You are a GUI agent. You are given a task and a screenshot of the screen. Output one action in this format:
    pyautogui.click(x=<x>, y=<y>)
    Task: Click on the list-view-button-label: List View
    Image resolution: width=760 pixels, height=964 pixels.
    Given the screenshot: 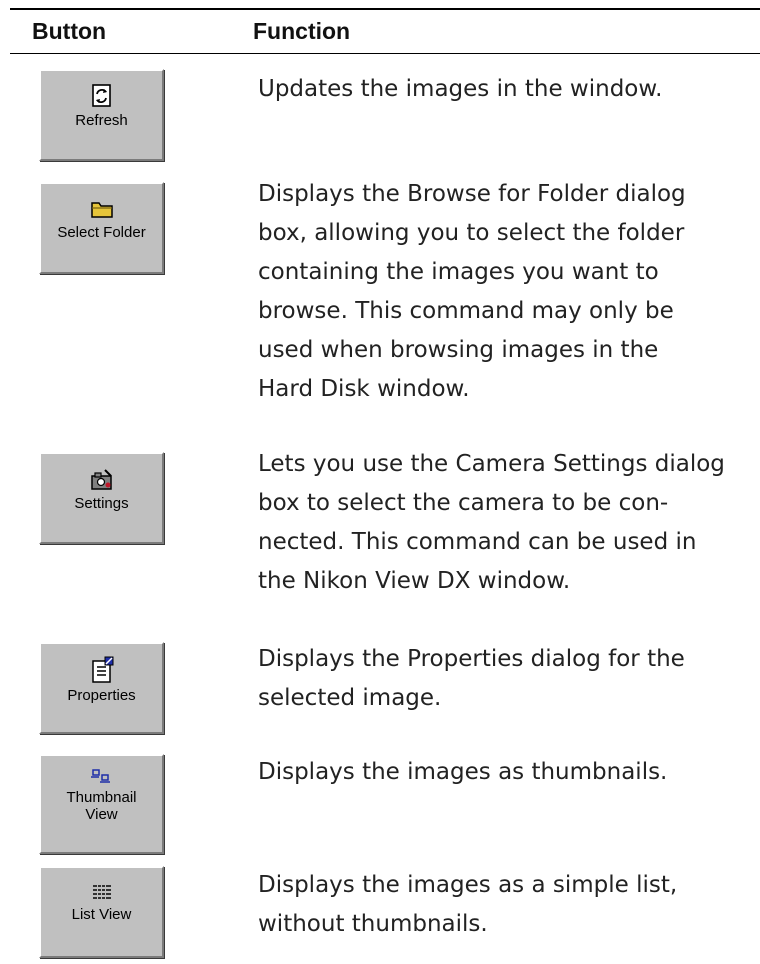 What is the action you would take?
    pyautogui.click(x=101, y=914)
    